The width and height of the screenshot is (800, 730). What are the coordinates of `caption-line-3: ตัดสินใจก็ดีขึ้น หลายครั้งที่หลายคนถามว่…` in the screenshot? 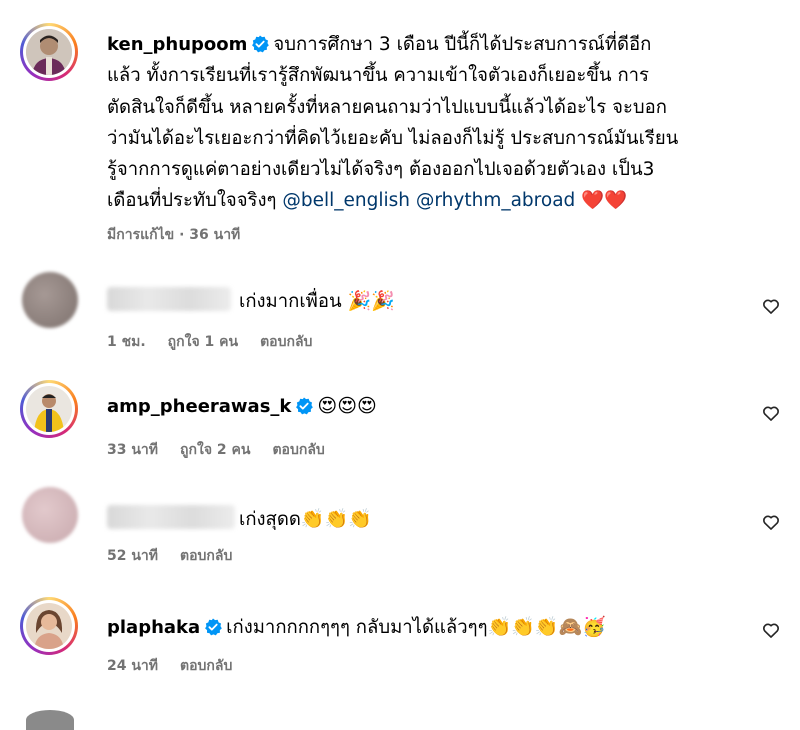 It's located at (387, 107).